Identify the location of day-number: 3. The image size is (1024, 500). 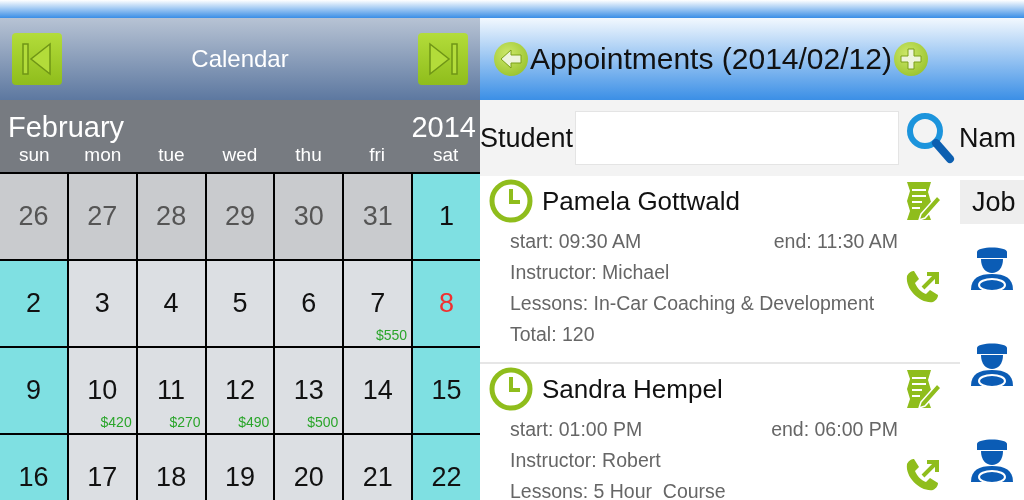
(102, 303).